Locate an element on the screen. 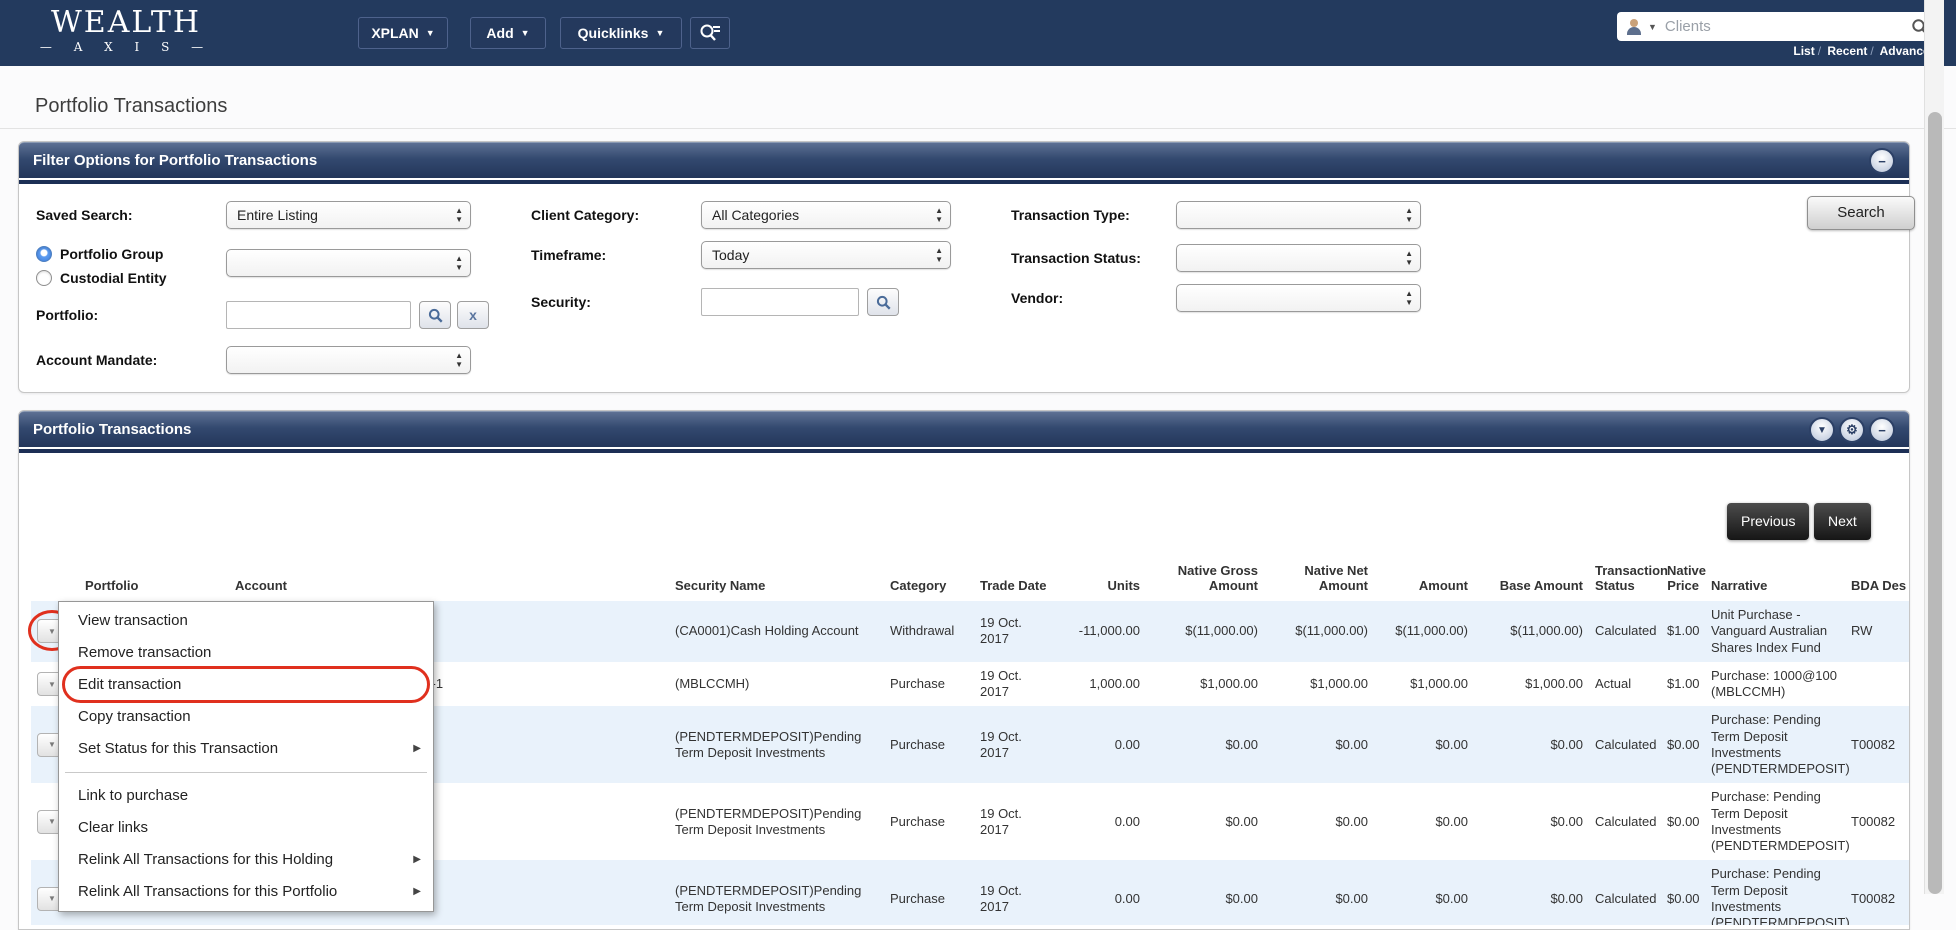  title-divider is located at coordinates (978, 128).